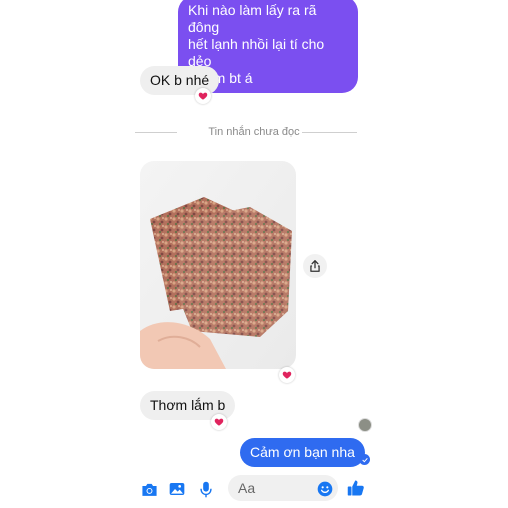 The image size is (508, 508). Describe the element at coordinates (188, 405) in the screenshot. I see `message-text: Thơm lắm b` at that location.